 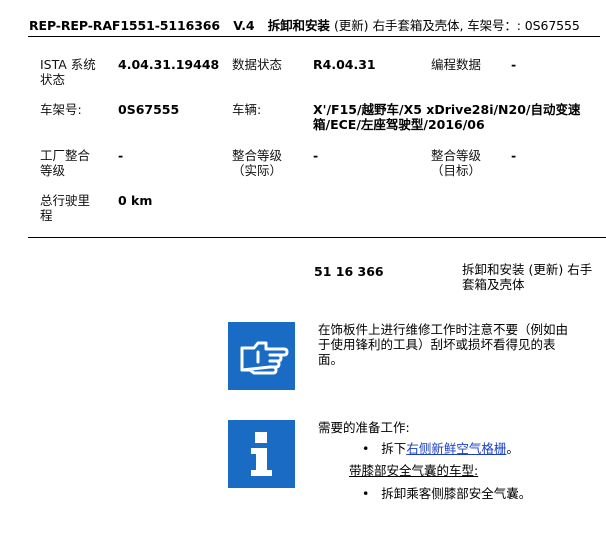 I want to click on doc-version: V.4, so click(x=244, y=25).